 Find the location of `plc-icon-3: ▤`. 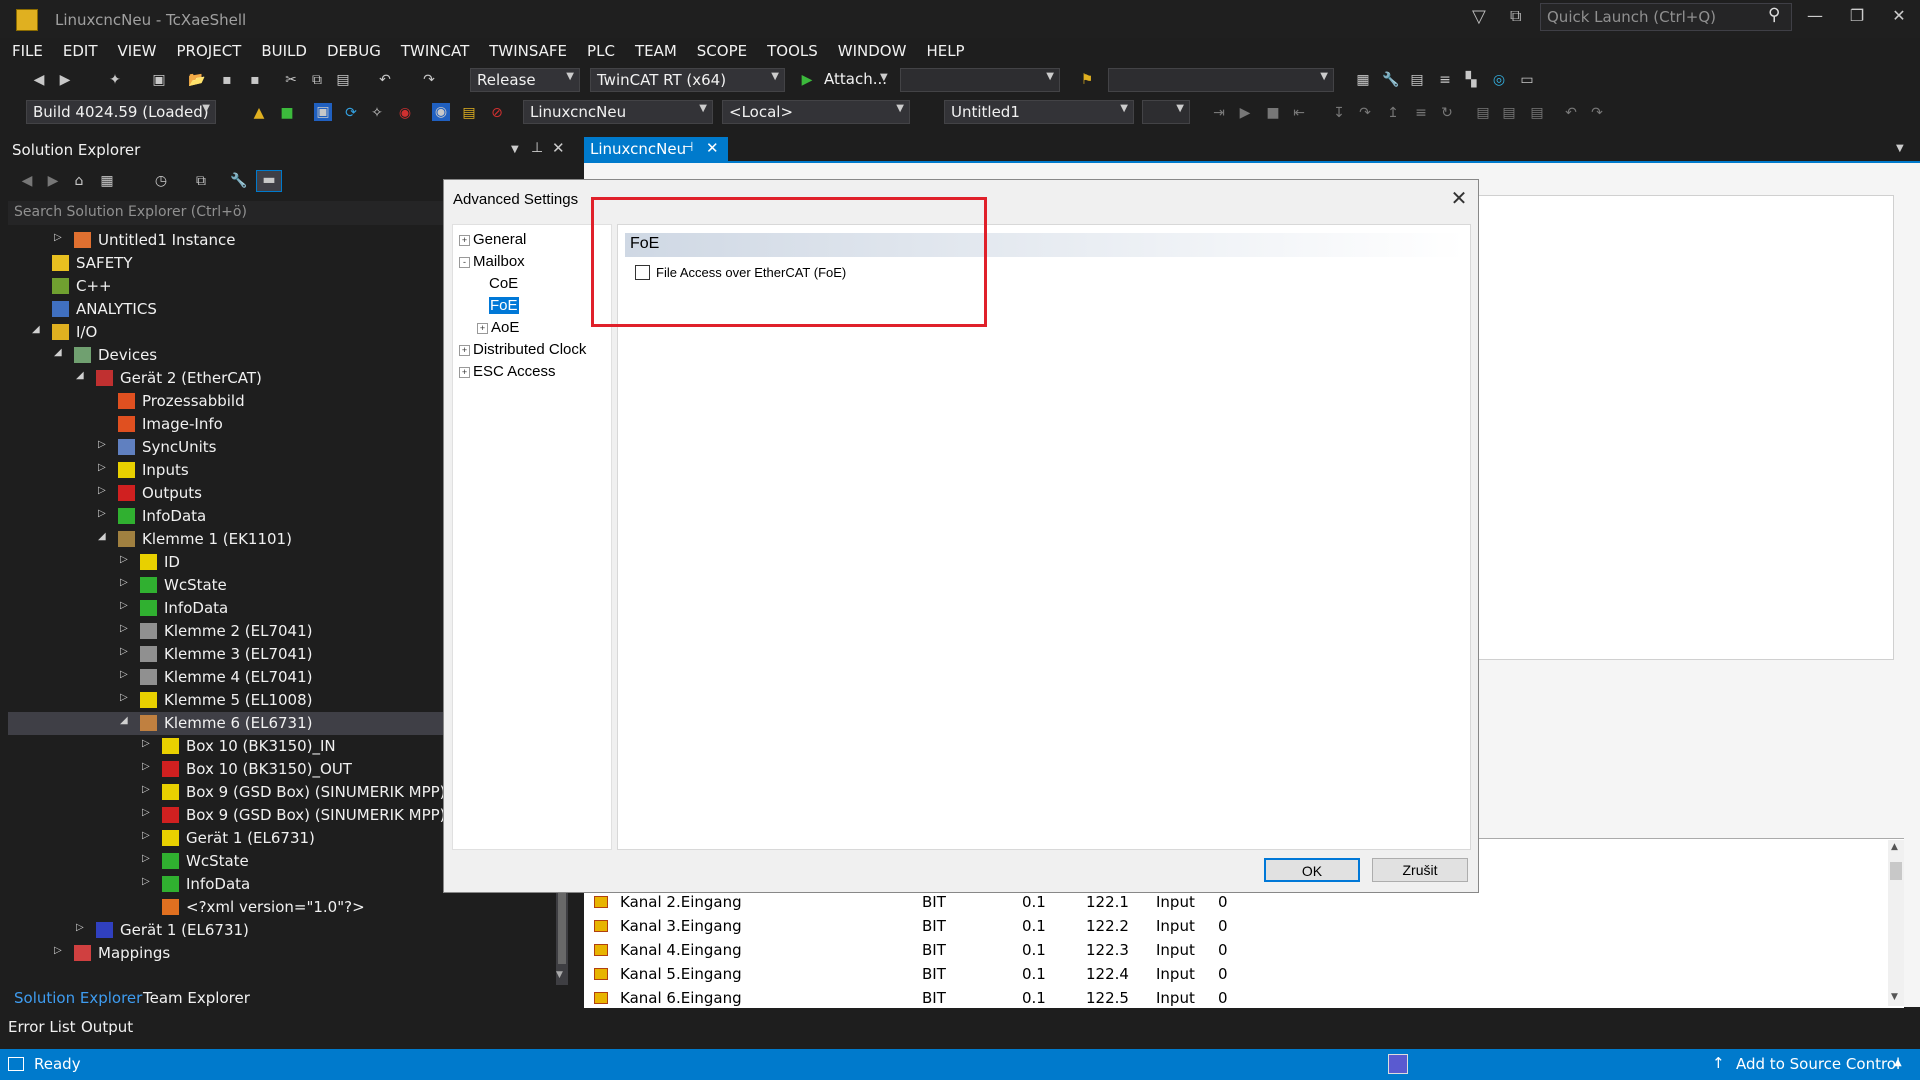

plc-icon-3: ▤ is located at coordinates (1537, 113).